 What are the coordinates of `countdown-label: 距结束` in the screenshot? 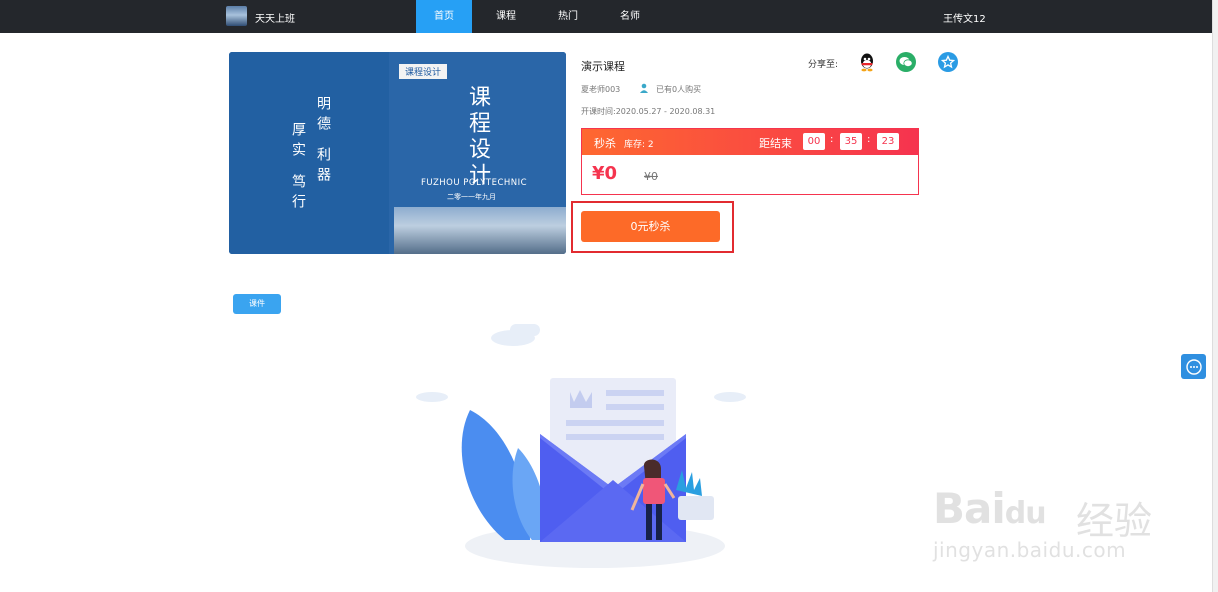 It's located at (775, 143).